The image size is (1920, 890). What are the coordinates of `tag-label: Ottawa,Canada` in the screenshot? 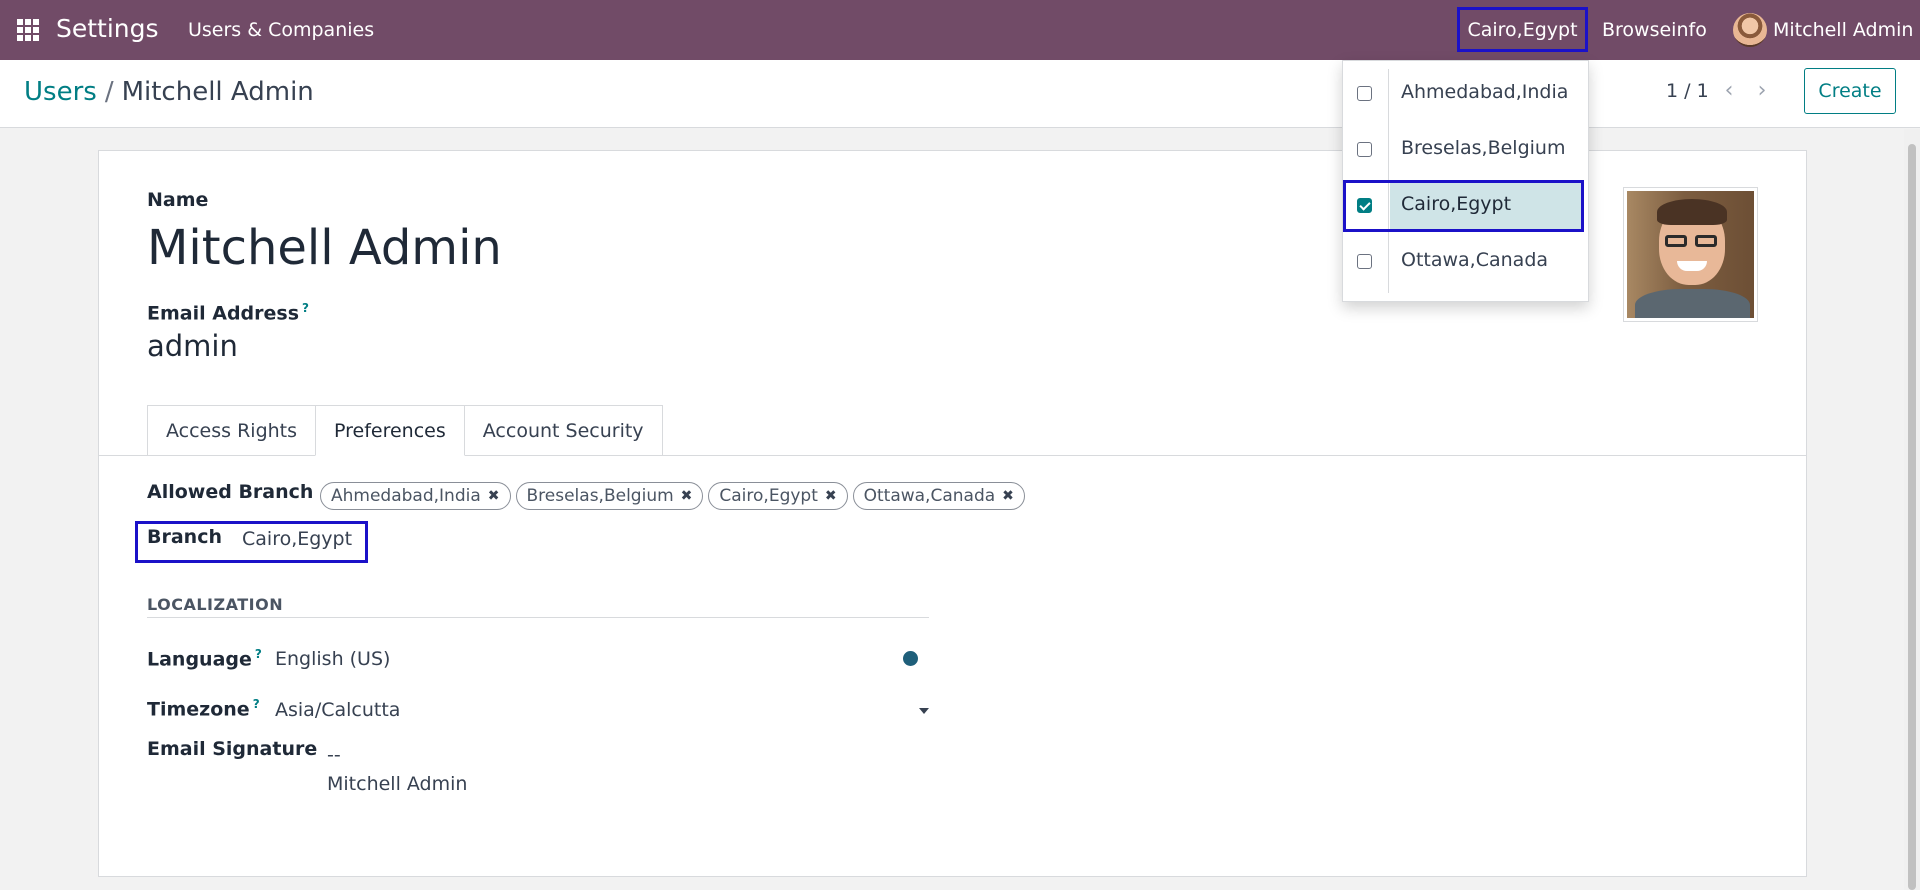 It's located at (929, 496).